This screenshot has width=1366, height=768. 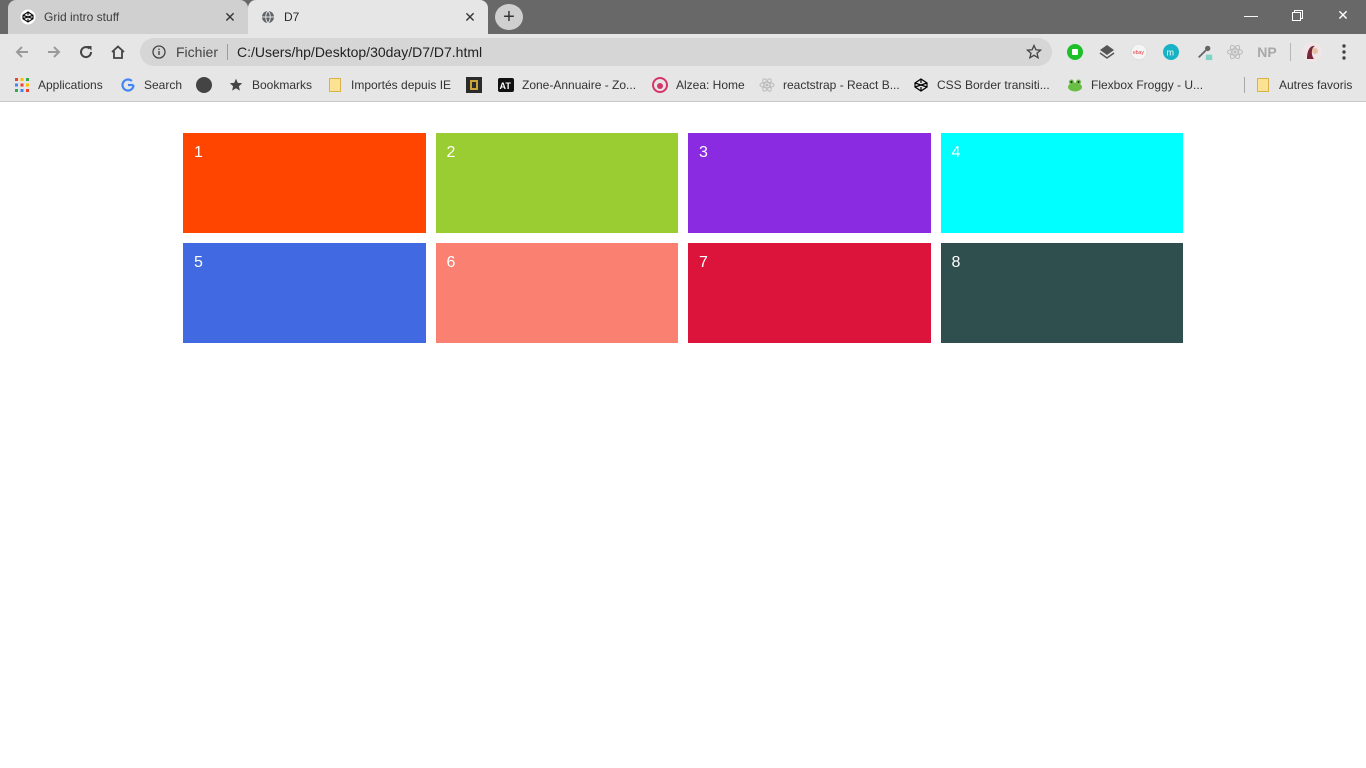 I want to click on grid-cell-label: 3, so click(x=703, y=152).